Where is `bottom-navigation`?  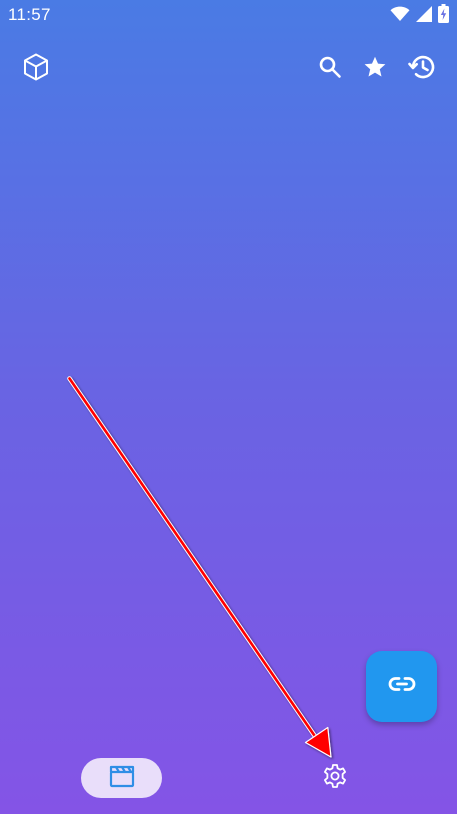
bottom-navigation is located at coordinates (228, 780).